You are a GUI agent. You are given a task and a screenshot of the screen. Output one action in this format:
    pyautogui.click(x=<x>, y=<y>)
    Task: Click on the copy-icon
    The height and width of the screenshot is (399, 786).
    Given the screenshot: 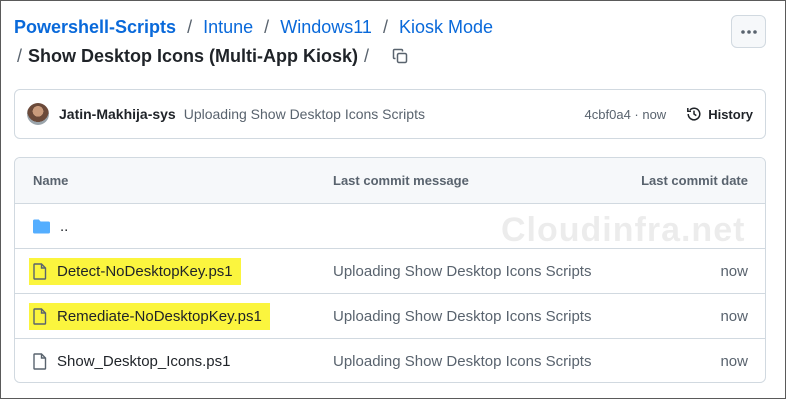 What is the action you would take?
    pyautogui.click(x=400, y=56)
    